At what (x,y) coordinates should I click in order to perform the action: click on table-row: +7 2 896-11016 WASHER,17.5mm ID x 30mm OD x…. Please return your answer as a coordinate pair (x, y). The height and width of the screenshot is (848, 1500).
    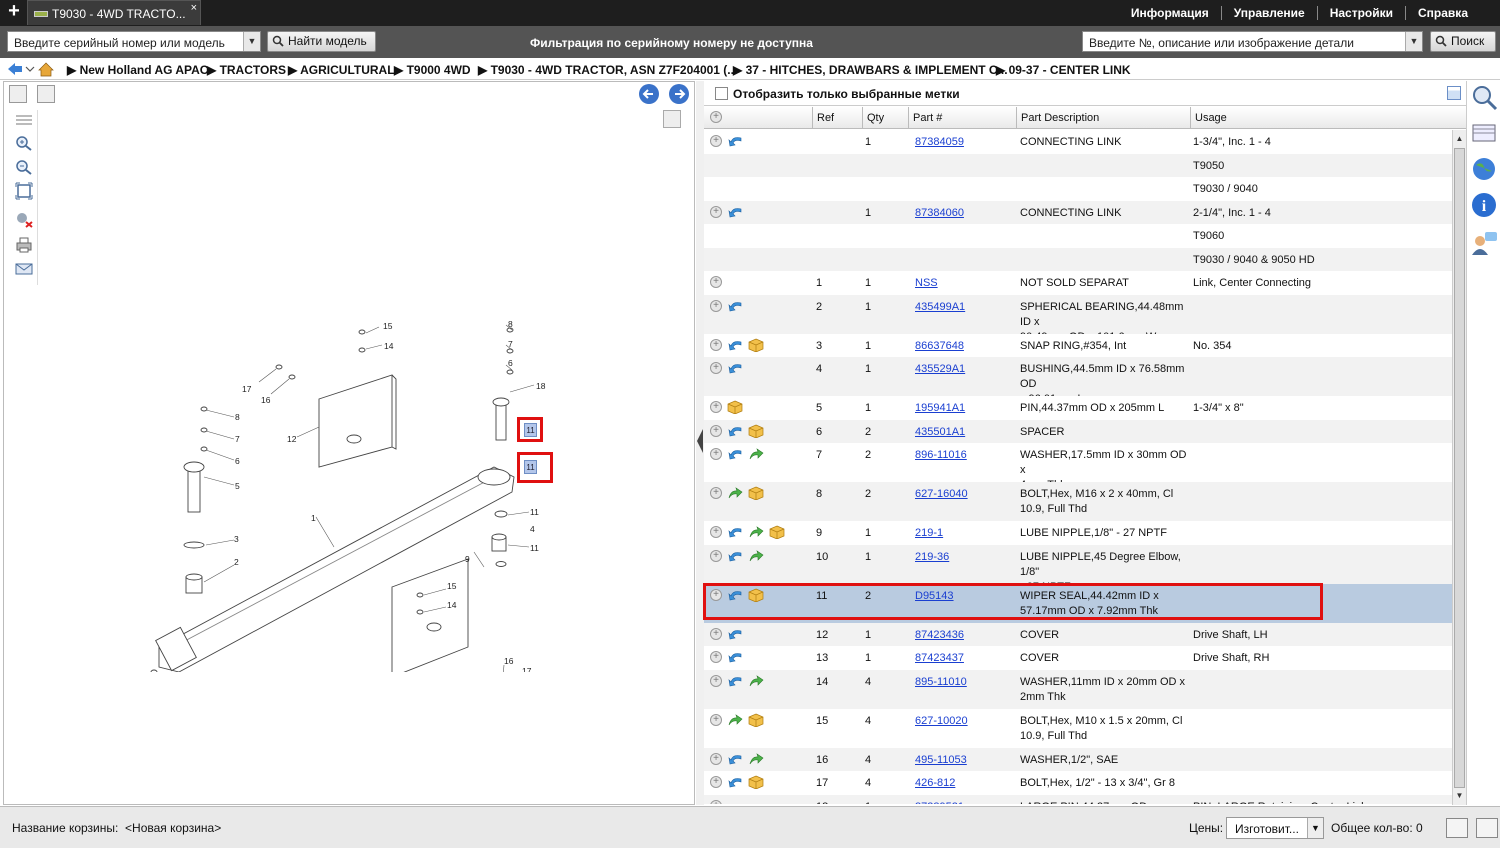
    Looking at the image, I should click on (1078, 467).